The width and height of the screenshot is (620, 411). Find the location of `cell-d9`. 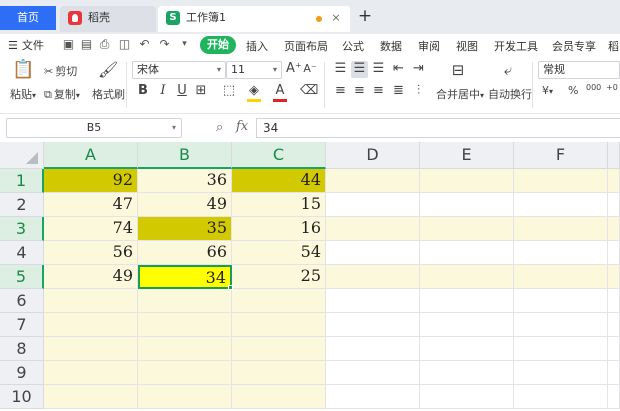

cell-d9 is located at coordinates (373, 373).